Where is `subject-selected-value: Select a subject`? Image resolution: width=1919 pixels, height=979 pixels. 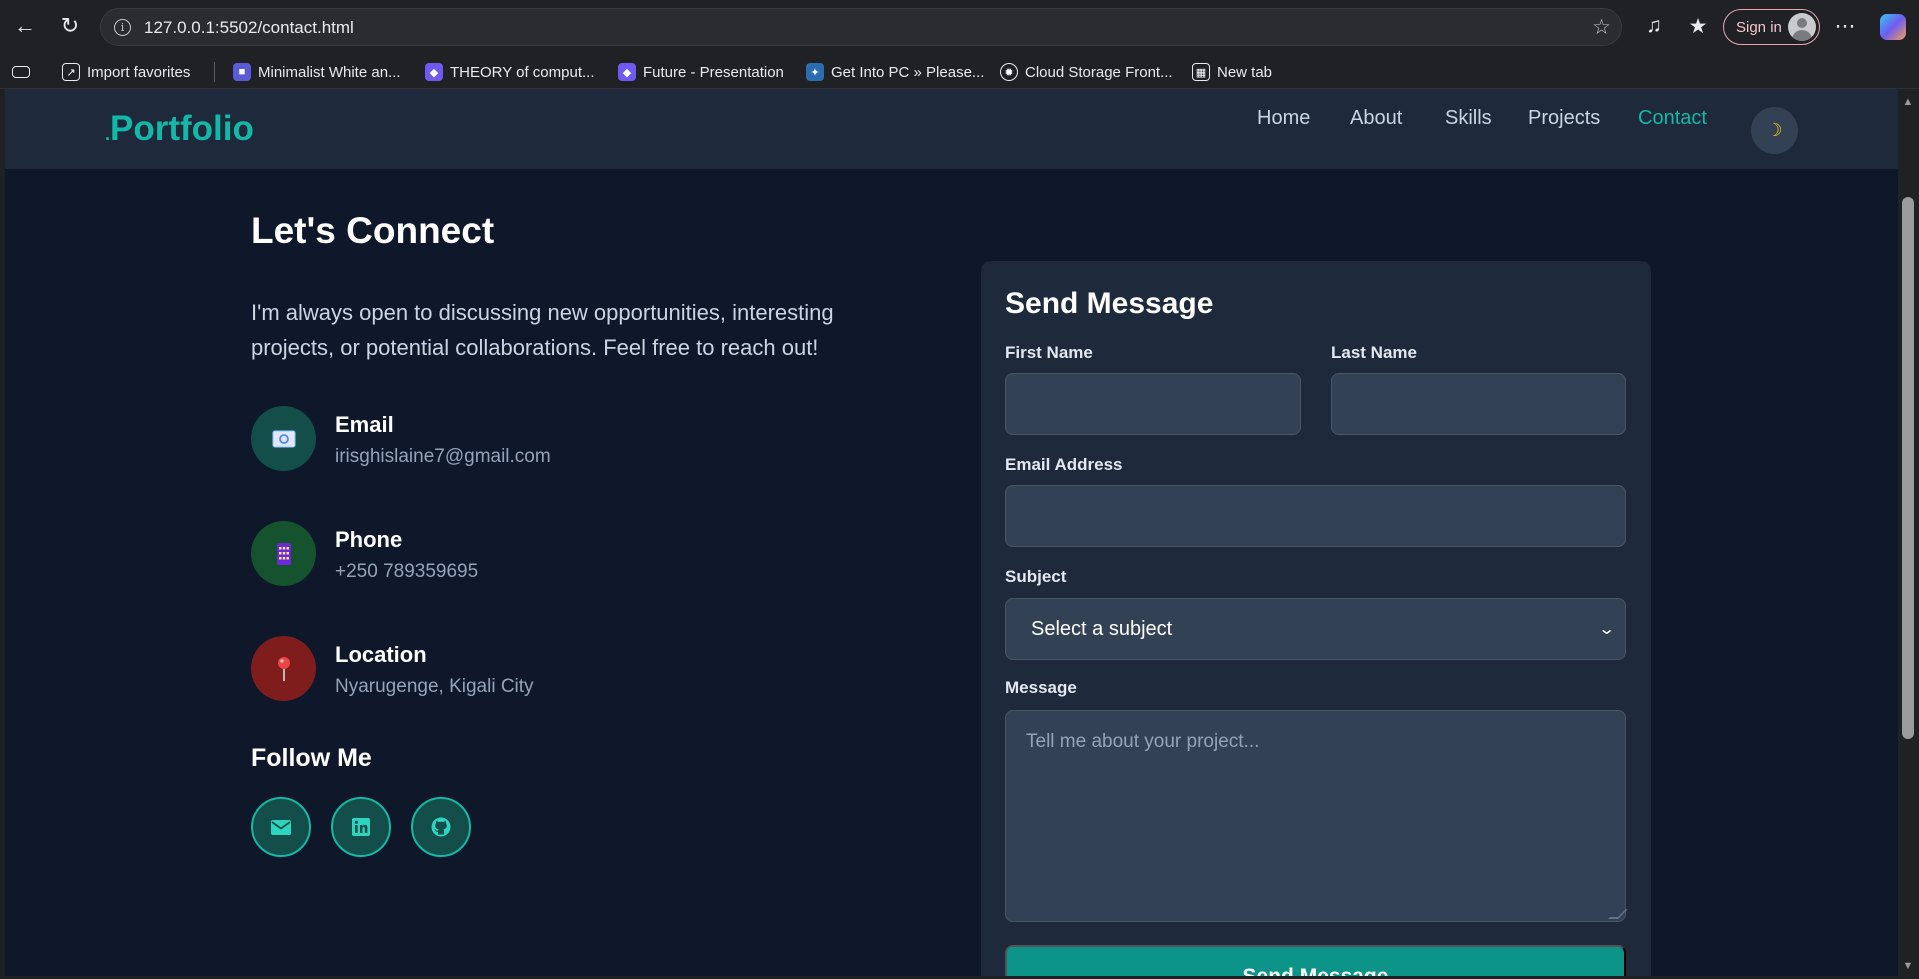 subject-selected-value: Select a subject is located at coordinates (1102, 628).